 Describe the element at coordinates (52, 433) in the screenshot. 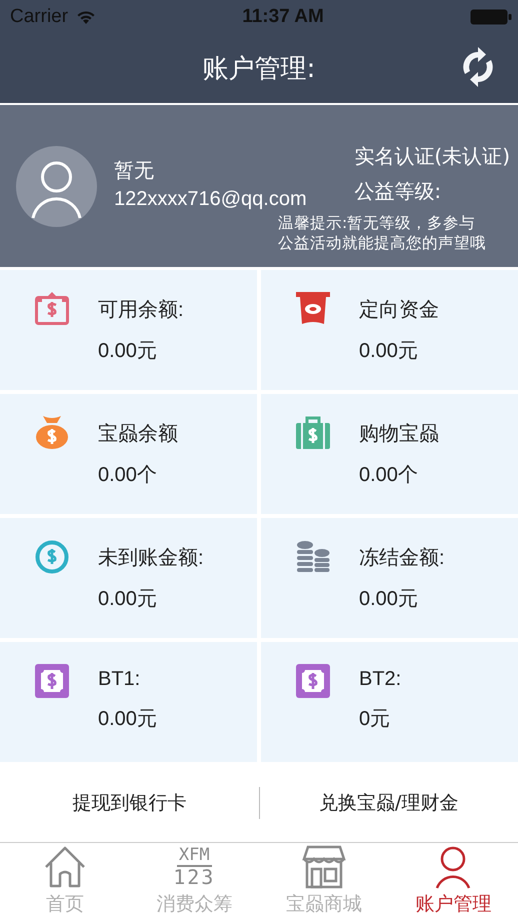

I see `money-bag-icon` at that location.